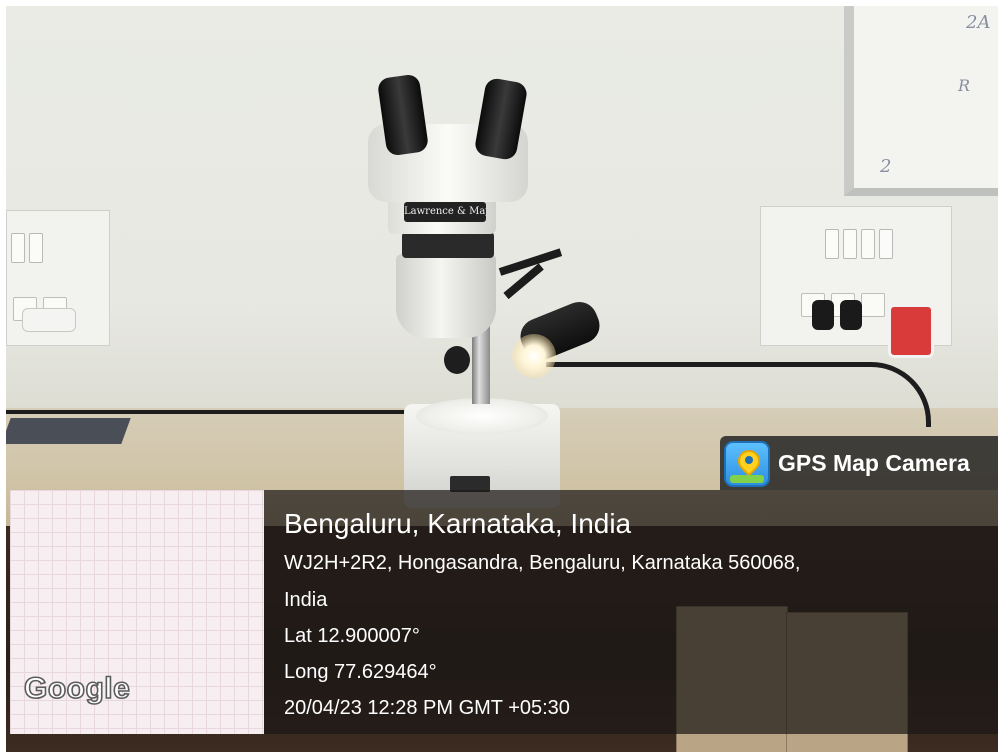  Describe the element at coordinates (874, 463) in the screenshot. I see `app-name: GPS Map Camera` at that location.